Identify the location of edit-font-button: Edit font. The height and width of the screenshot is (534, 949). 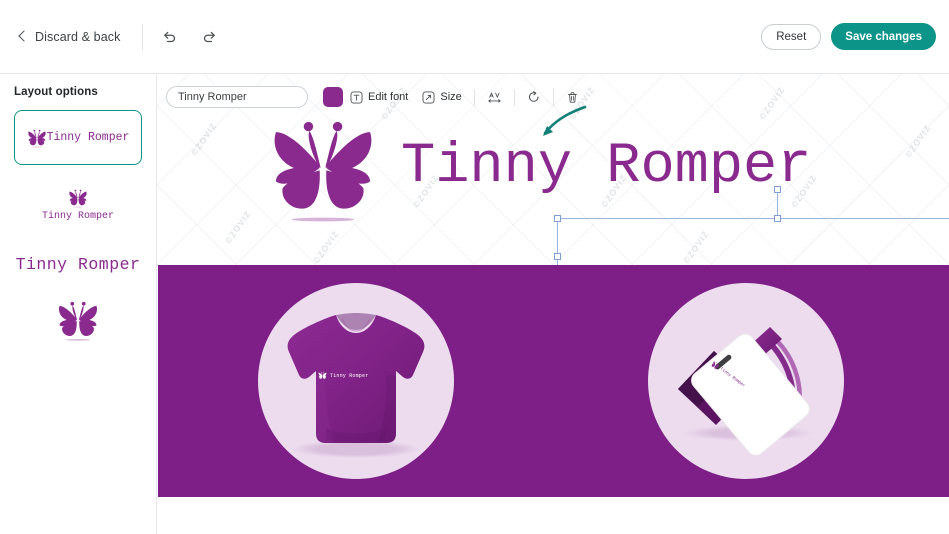
(379, 97).